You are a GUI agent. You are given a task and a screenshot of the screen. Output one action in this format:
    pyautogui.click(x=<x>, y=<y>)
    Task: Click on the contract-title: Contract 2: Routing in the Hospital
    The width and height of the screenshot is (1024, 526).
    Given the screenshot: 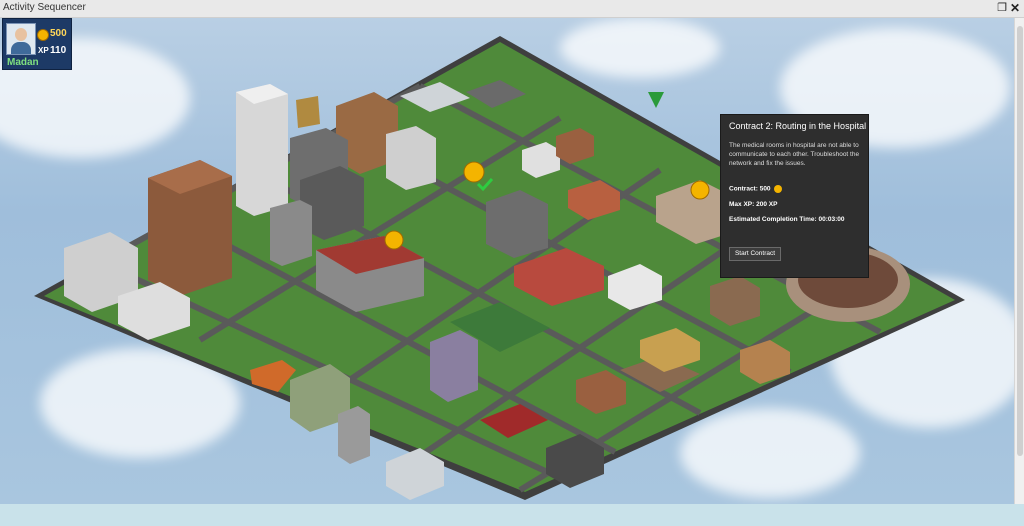 What is the action you would take?
    pyautogui.click(x=798, y=126)
    